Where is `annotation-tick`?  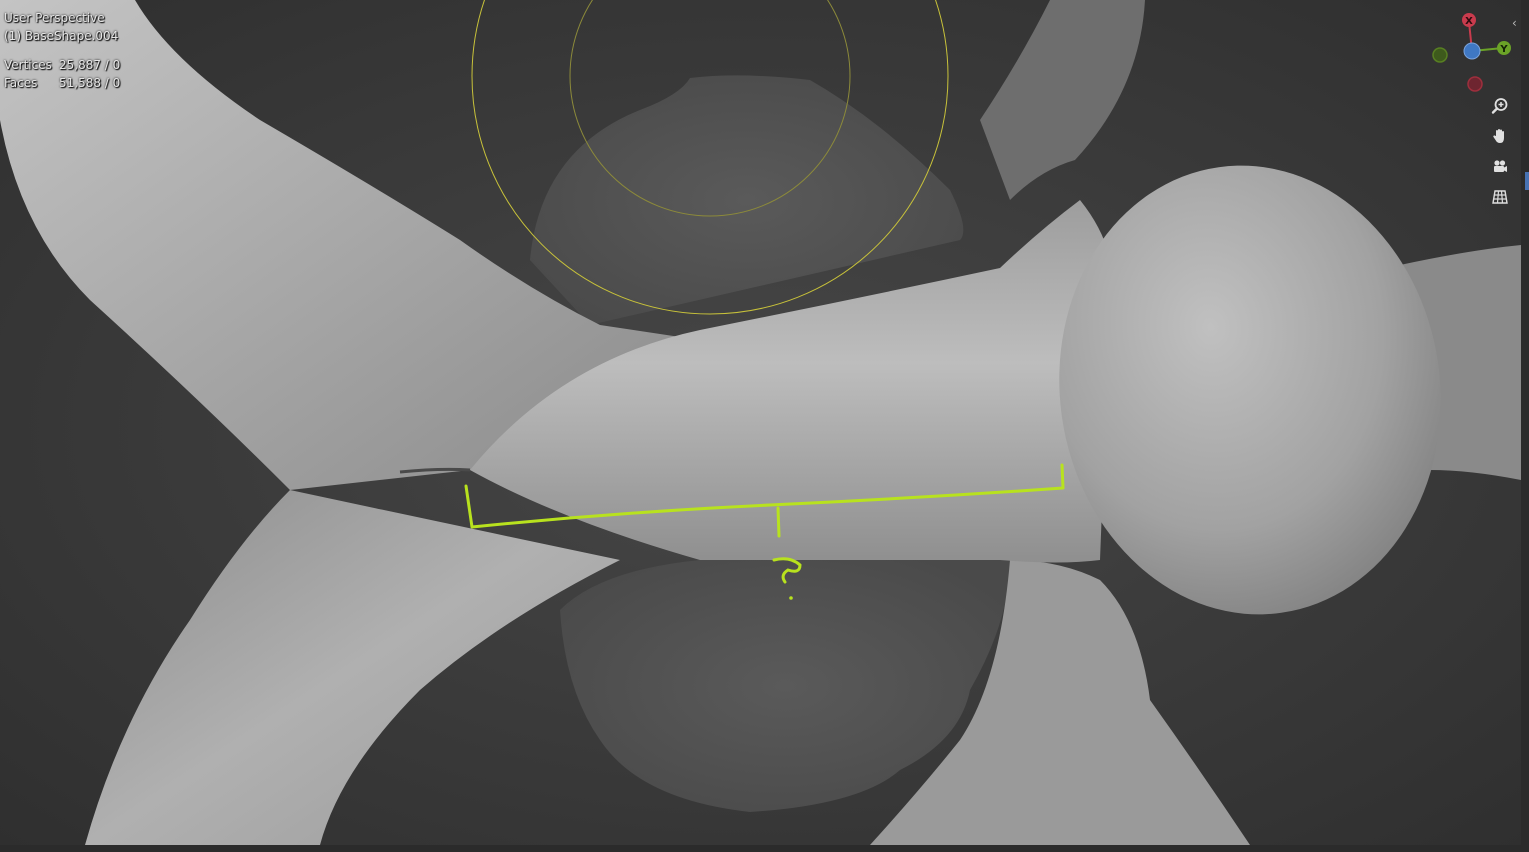
annotation-tick is located at coordinates (778, 522).